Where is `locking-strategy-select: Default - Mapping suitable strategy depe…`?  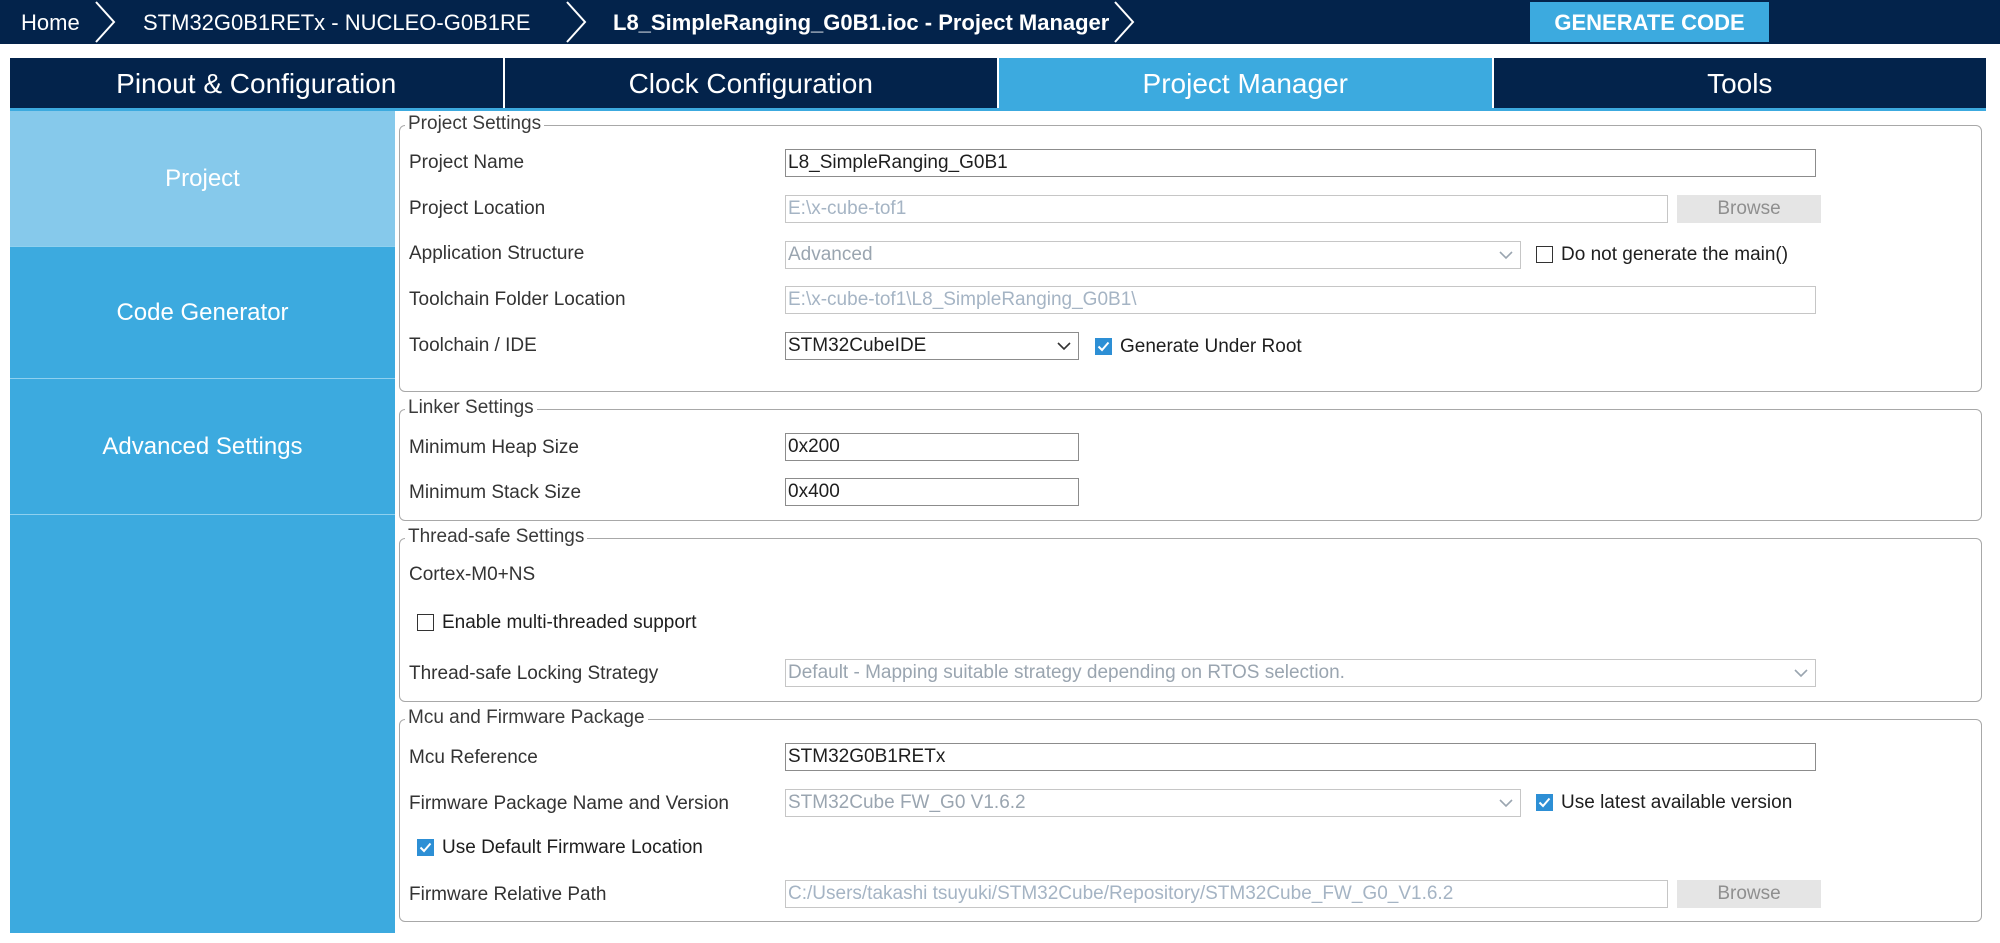 locking-strategy-select: Default - Mapping suitable strategy depe… is located at coordinates (1300, 673).